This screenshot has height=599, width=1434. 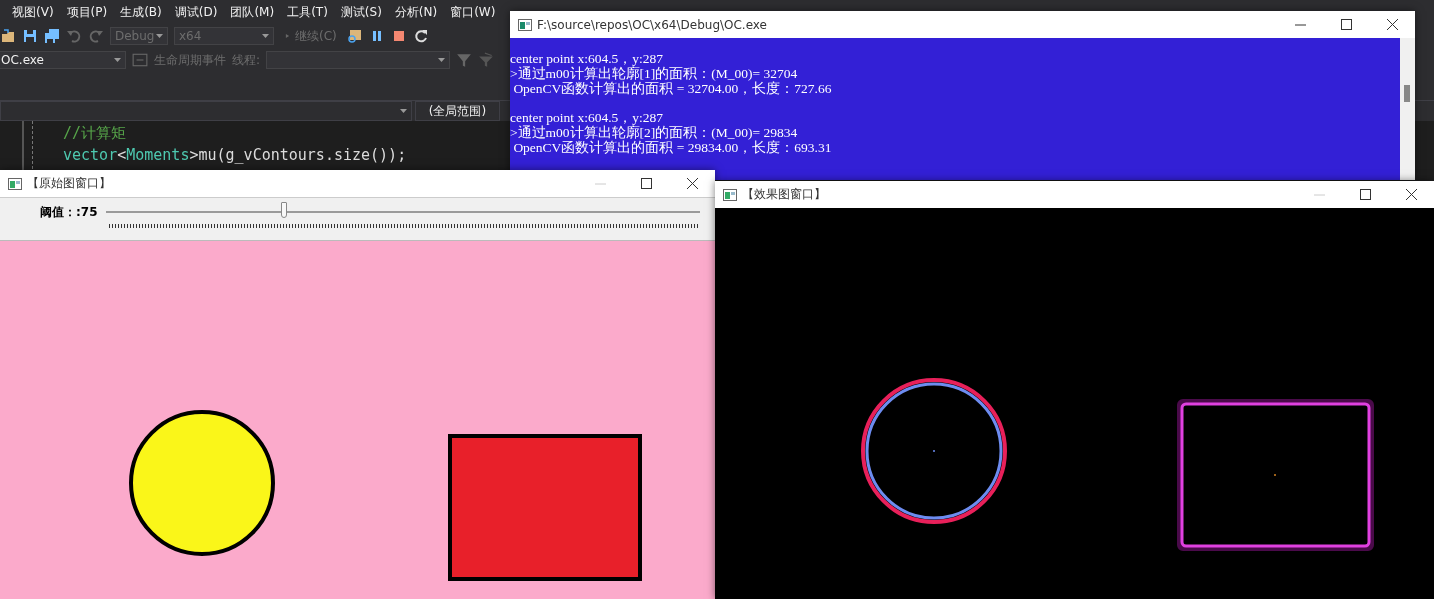 What do you see at coordinates (652, 24) in the screenshot?
I see `window-title: F:\source\repos\OC\x64\Debug\OC.exe` at bounding box center [652, 24].